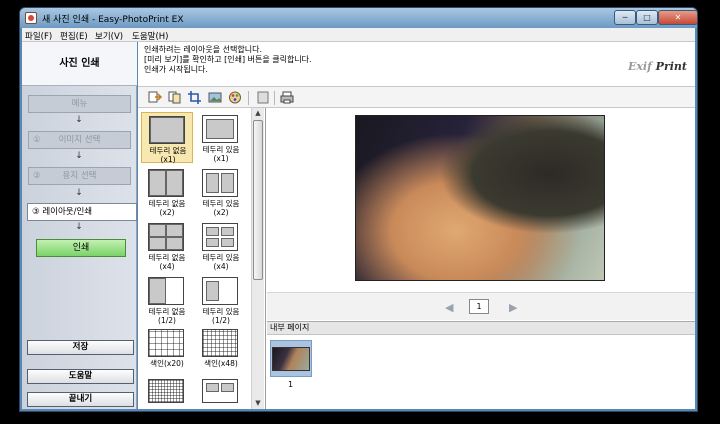  What do you see at coordinates (480, 198) in the screenshot?
I see `preview-photo` at bounding box center [480, 198].